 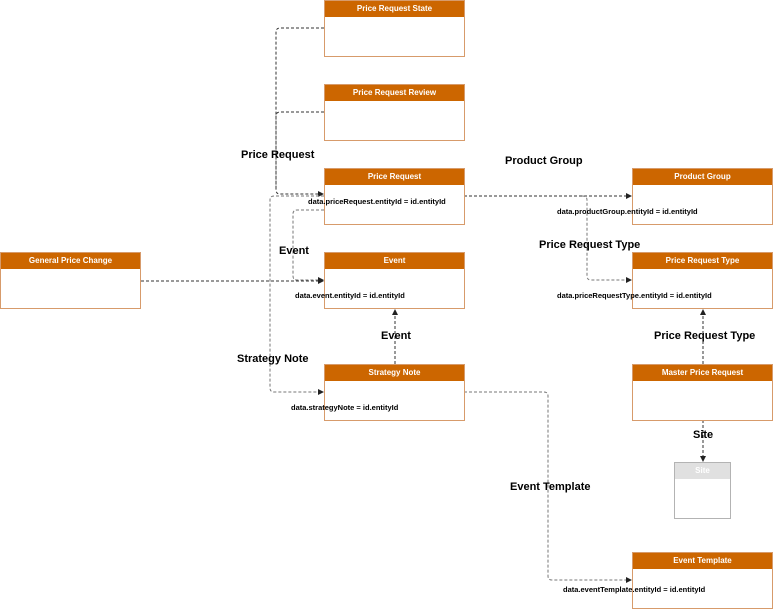 I want to click on entity-title: Price Request, so click(x=394, y=177).